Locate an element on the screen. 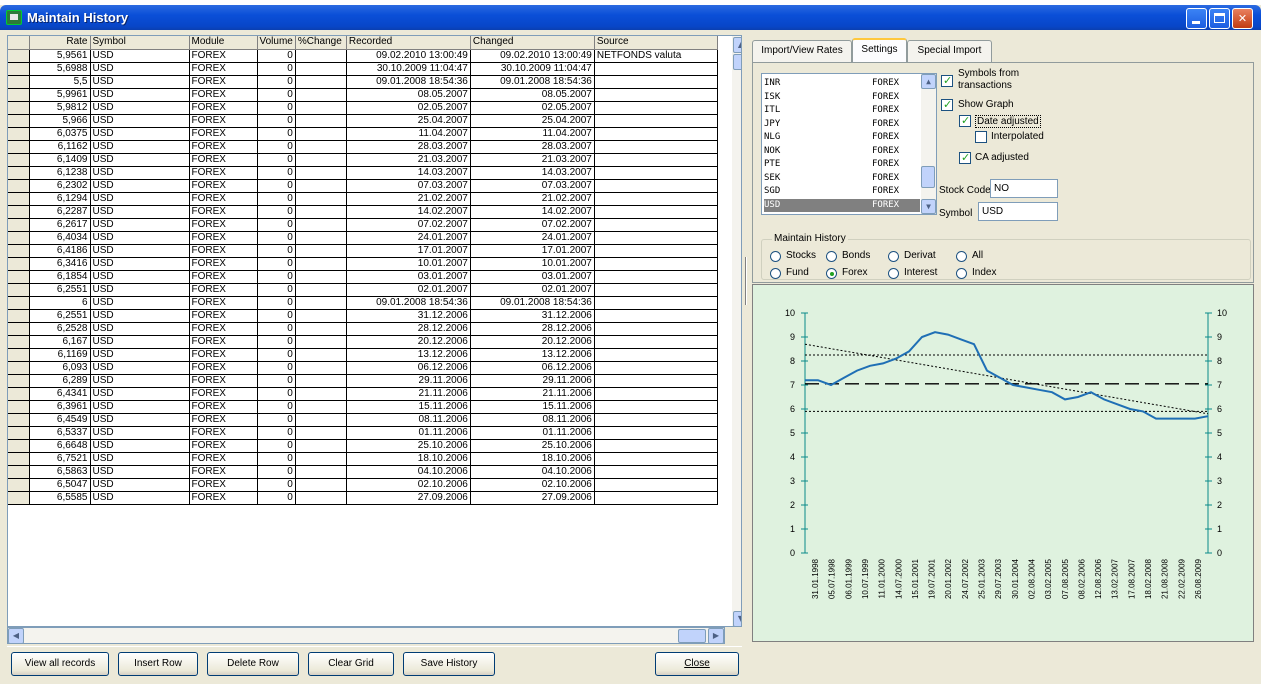 This screenshot has width=1261, height=684. grid-cell: 6,2617 is located at coordinates (60, 225).